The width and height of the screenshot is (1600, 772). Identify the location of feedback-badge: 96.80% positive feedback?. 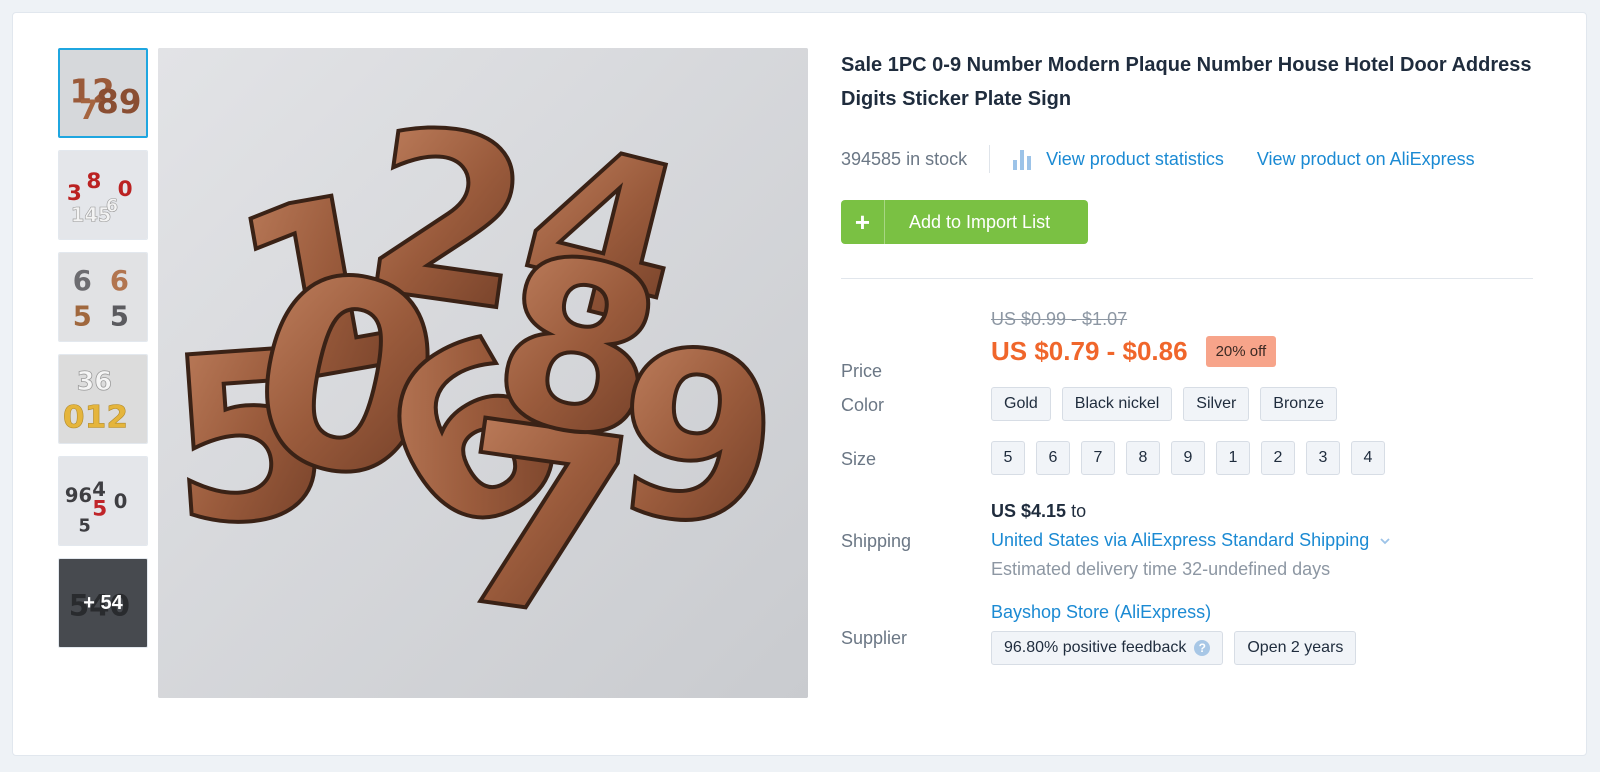
(1107, 648).